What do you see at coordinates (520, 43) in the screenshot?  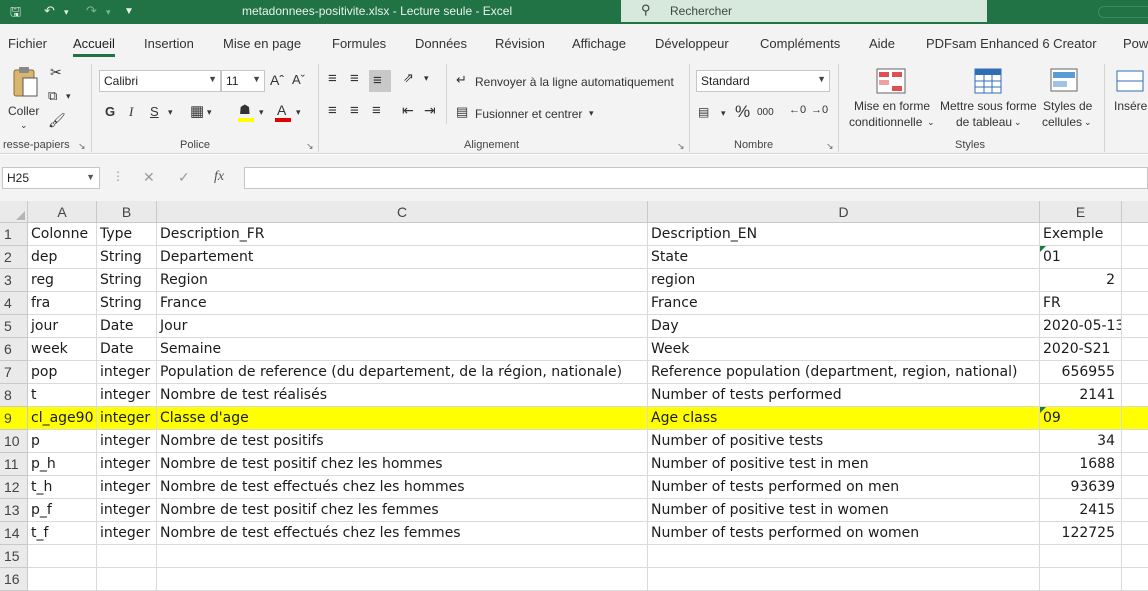 I see `tab-revision: Révision` at bounding box center [520, 43].